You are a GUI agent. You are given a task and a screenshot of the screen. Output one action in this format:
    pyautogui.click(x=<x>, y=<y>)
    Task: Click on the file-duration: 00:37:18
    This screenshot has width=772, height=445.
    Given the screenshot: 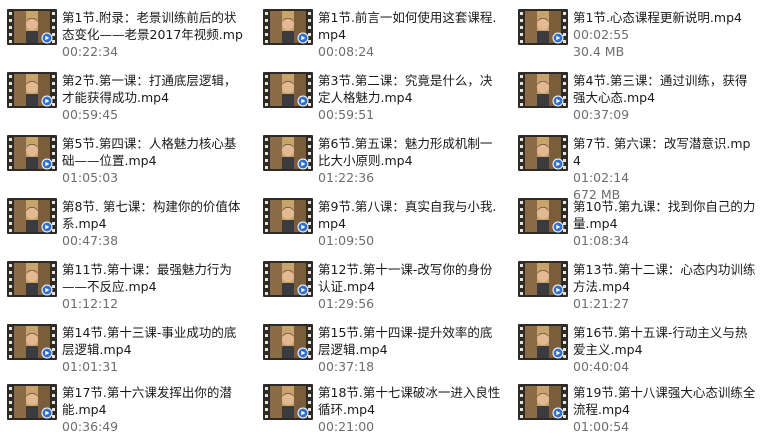 What is the action you would take?
    pyautogui.click(x=346, y=366)
    